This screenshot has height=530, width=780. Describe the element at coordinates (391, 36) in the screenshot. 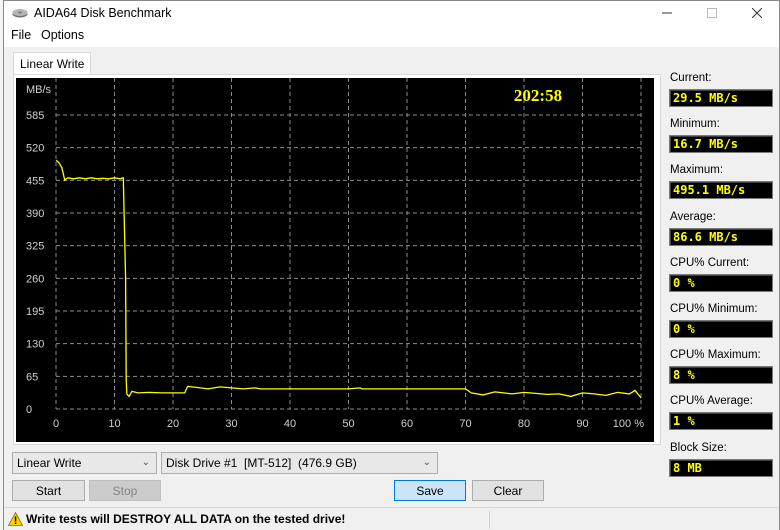

I see `menu-bar: File Options` at that location.